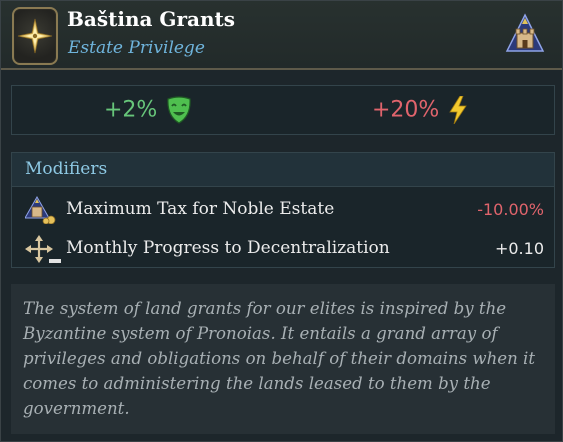 This screenshot has width=563, height=442. Describe the element at coordinates (283, 170) in the screenshot. I see `modifiers-header: Modifiers` at that location.